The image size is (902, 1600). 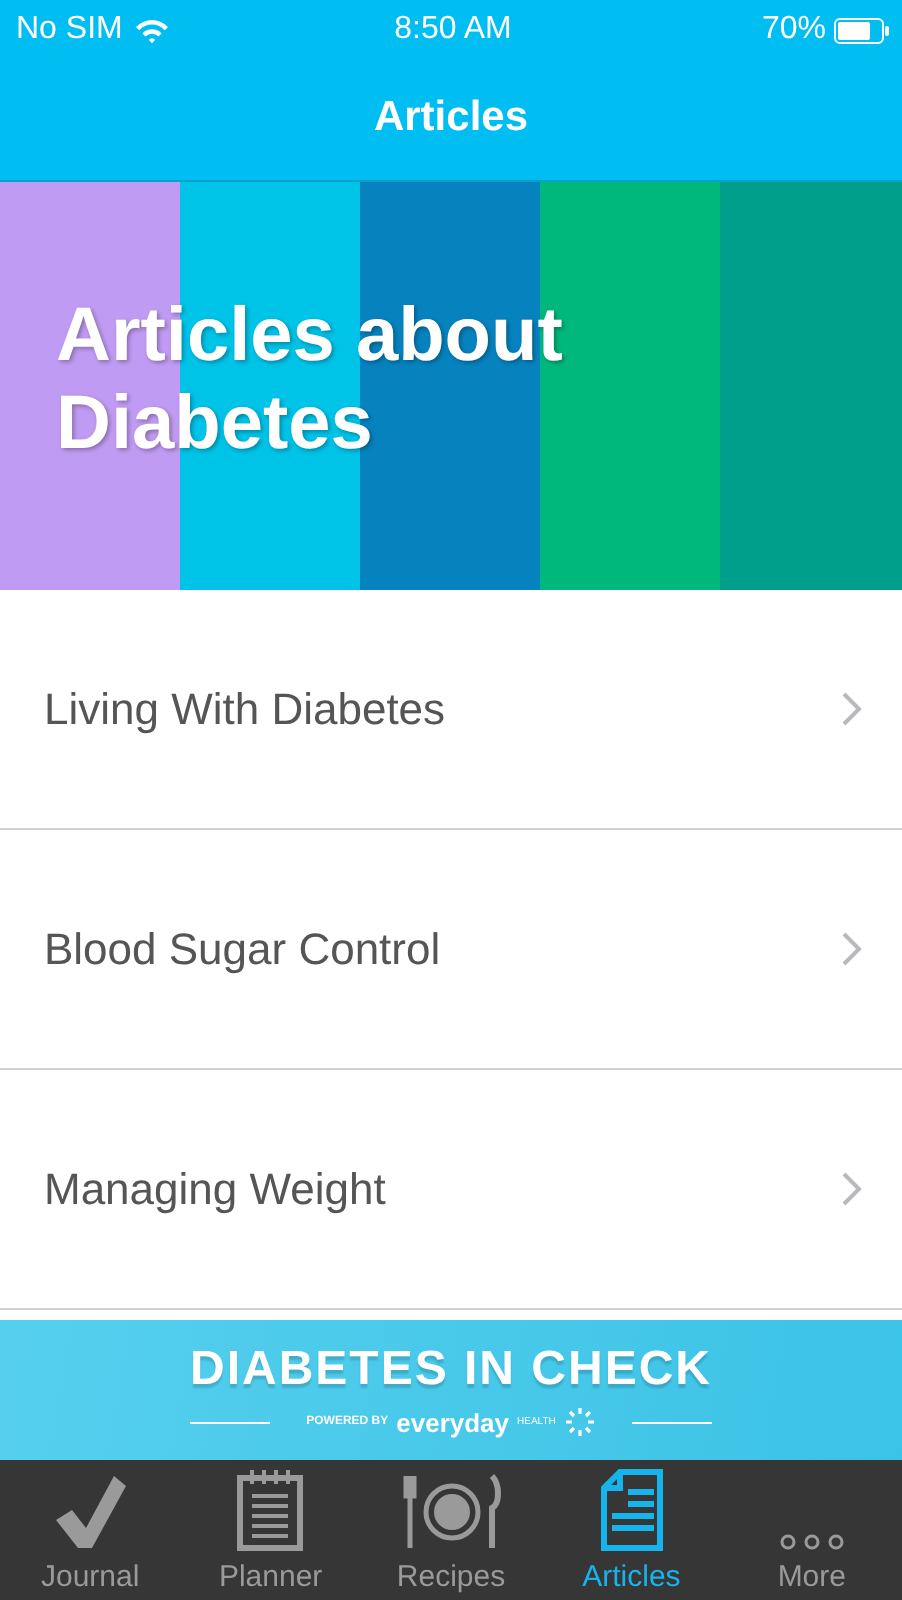 What do you see at coordinates (631, 1510) in the screenshot?
I see `document-icon` at bounding box center [631, 1510].